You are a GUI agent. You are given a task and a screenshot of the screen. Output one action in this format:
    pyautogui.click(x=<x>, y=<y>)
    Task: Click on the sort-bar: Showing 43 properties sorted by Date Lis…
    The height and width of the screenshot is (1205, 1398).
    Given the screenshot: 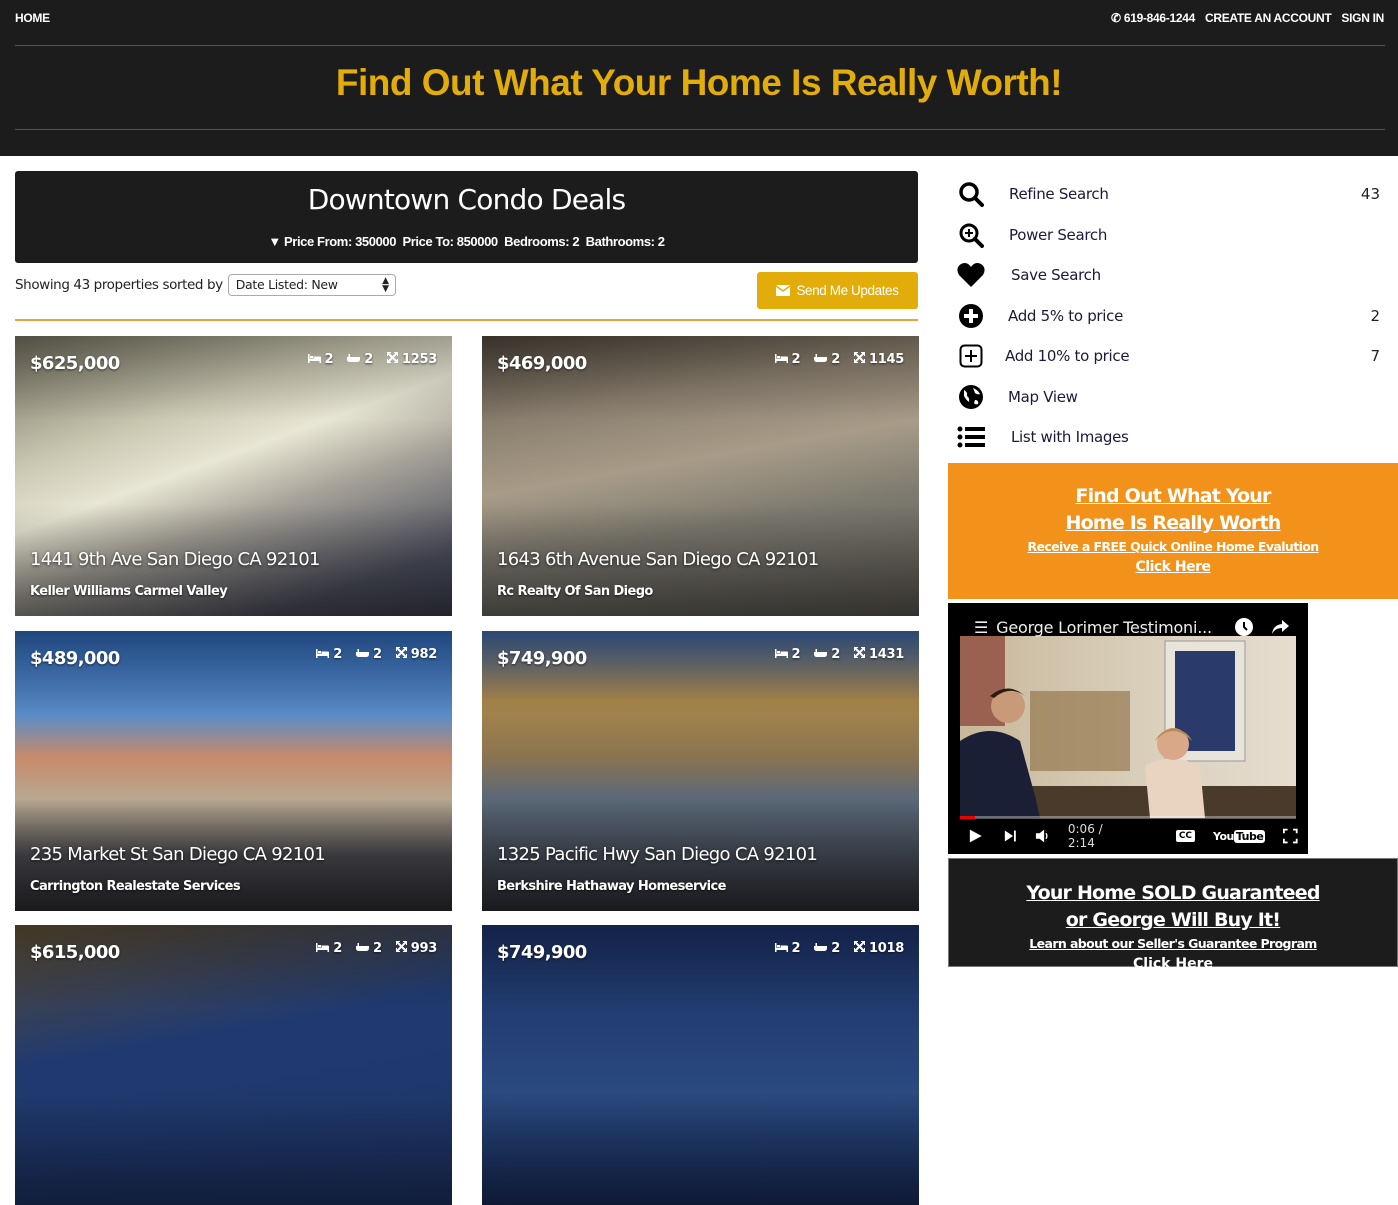 What is the action you would take?
    pyautogui.click(x=205, y=285)
    